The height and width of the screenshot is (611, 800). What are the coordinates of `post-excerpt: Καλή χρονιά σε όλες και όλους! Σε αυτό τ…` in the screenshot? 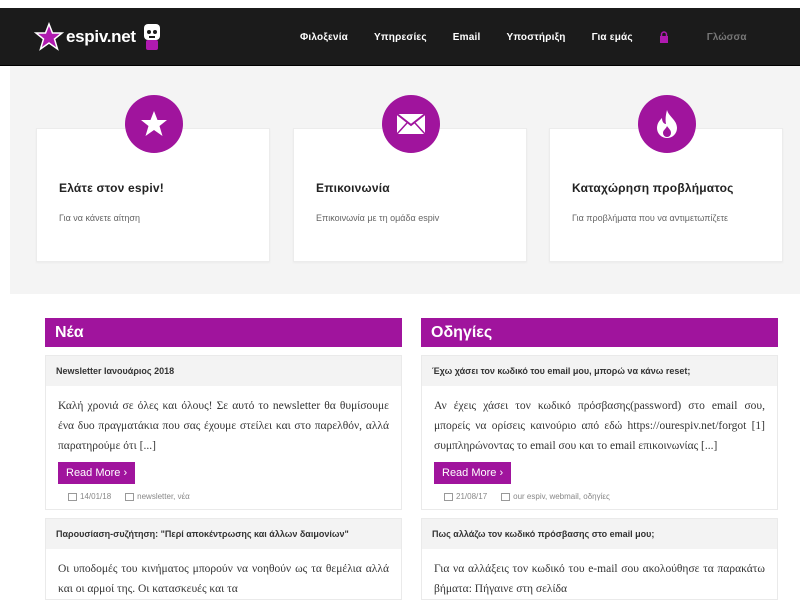 It's located at (223, 426).